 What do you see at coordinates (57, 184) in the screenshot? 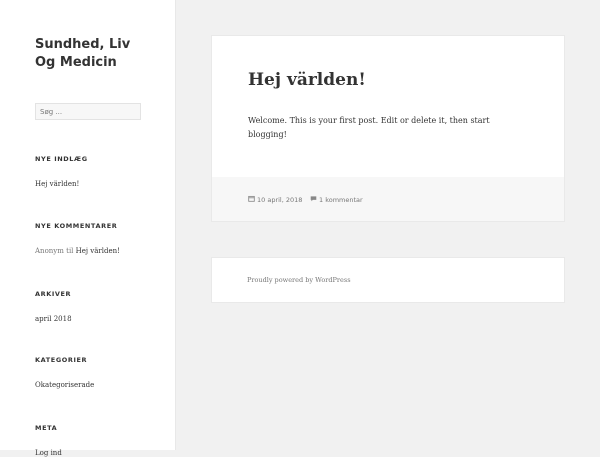
I see `recent-post-link: Hej världen!` at bounding box center [57, 184].